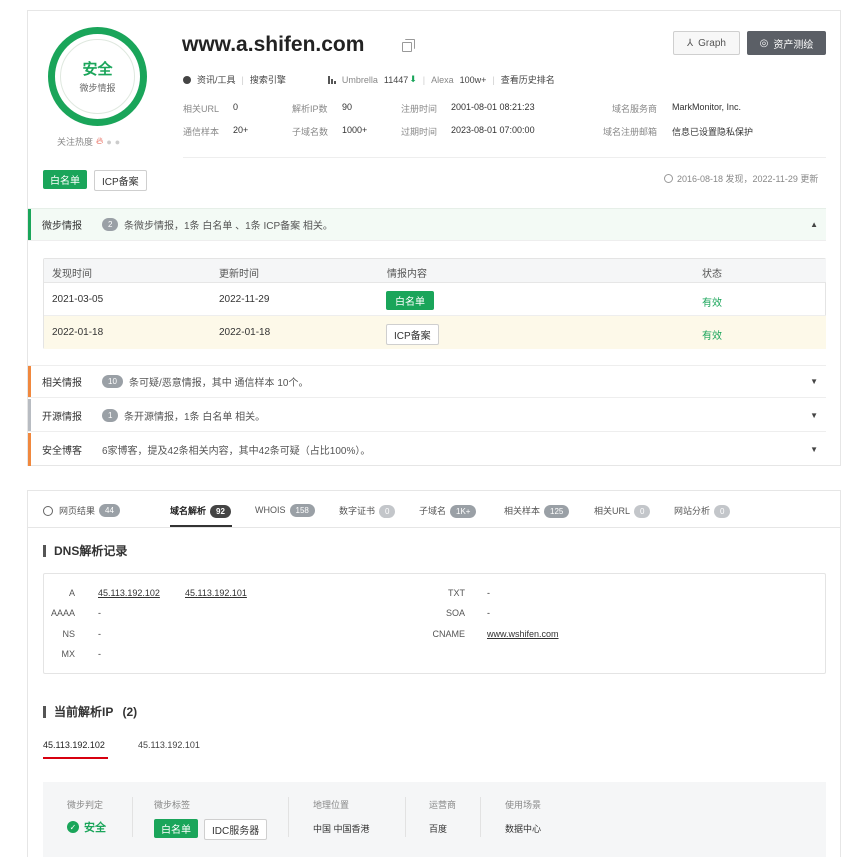 The image size is (865, 857). What do you see at coordinates (236, 829) in the screenshot?
I see `ip-idc-tag: IDC服务器` at bounding box center [236, 829].